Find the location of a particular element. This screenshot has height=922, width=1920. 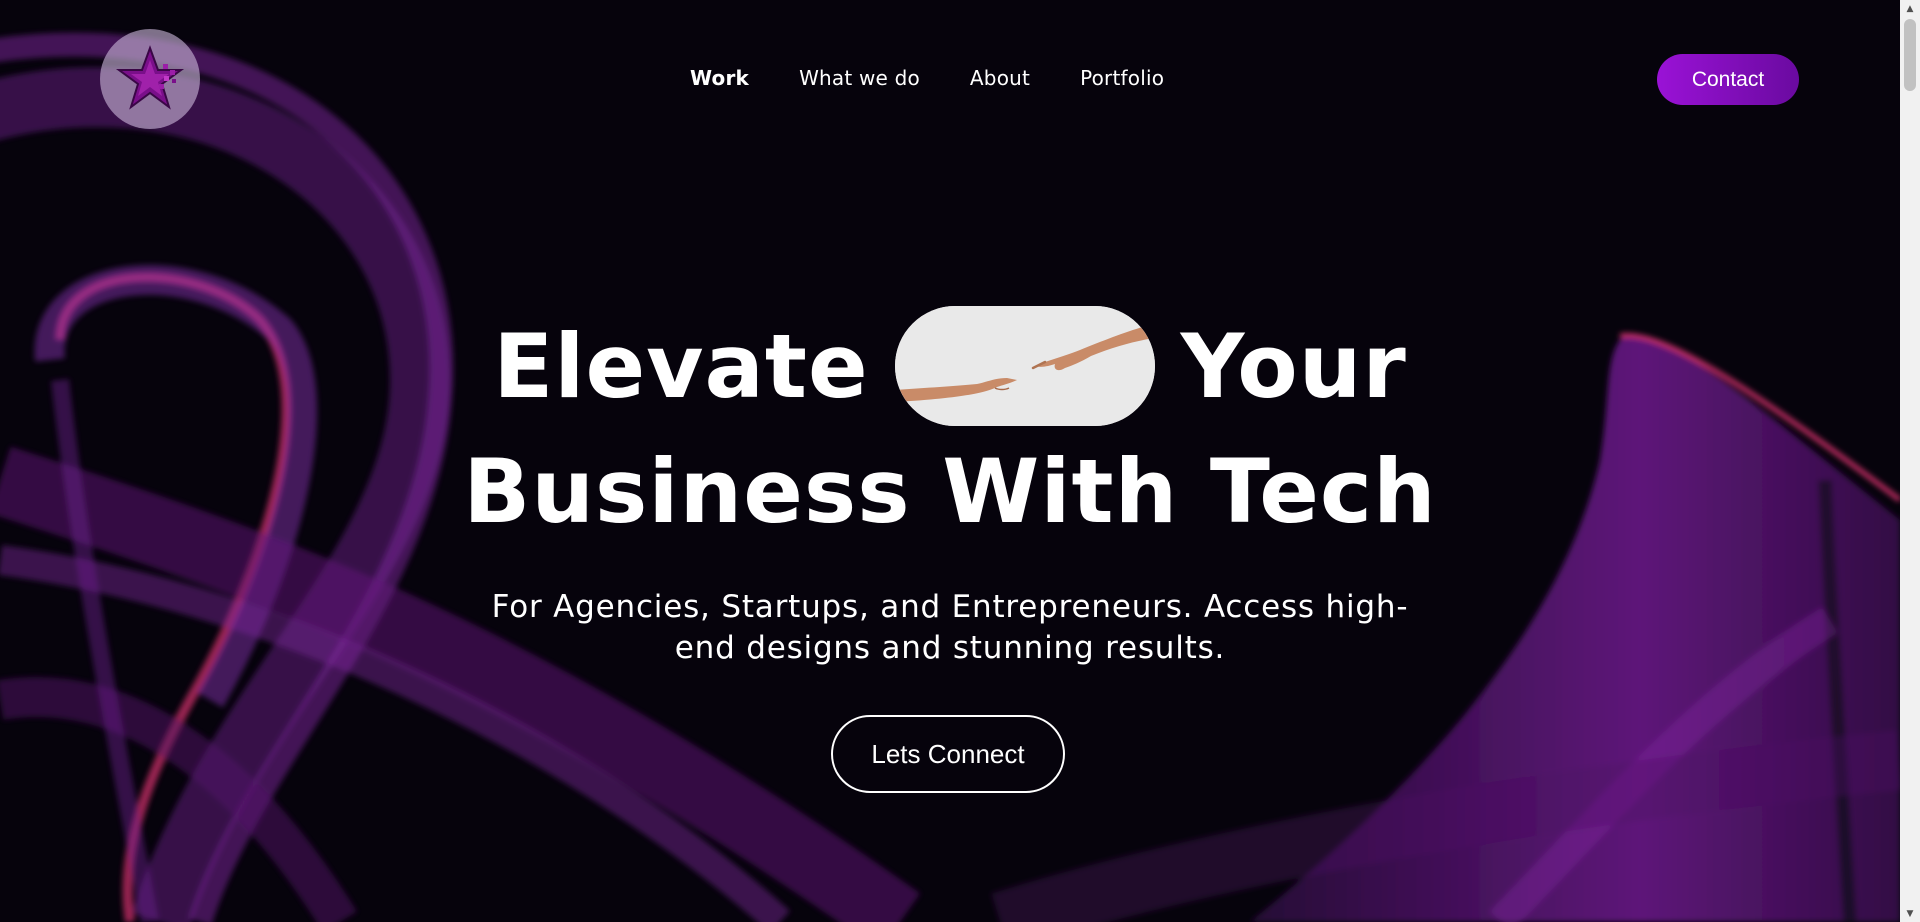

scroll-up-arrow-icon: ▲ is located at coordinates (1910, 8).